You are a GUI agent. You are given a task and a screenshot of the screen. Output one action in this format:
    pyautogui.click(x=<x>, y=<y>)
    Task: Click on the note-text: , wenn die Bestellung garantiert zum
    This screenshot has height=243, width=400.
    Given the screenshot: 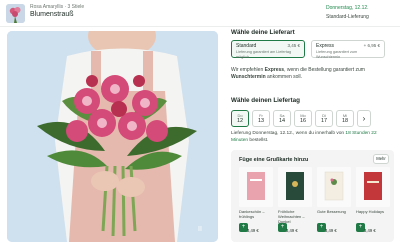 What is the action you would take?
    pyautogui.click(x=324, y=70)
    